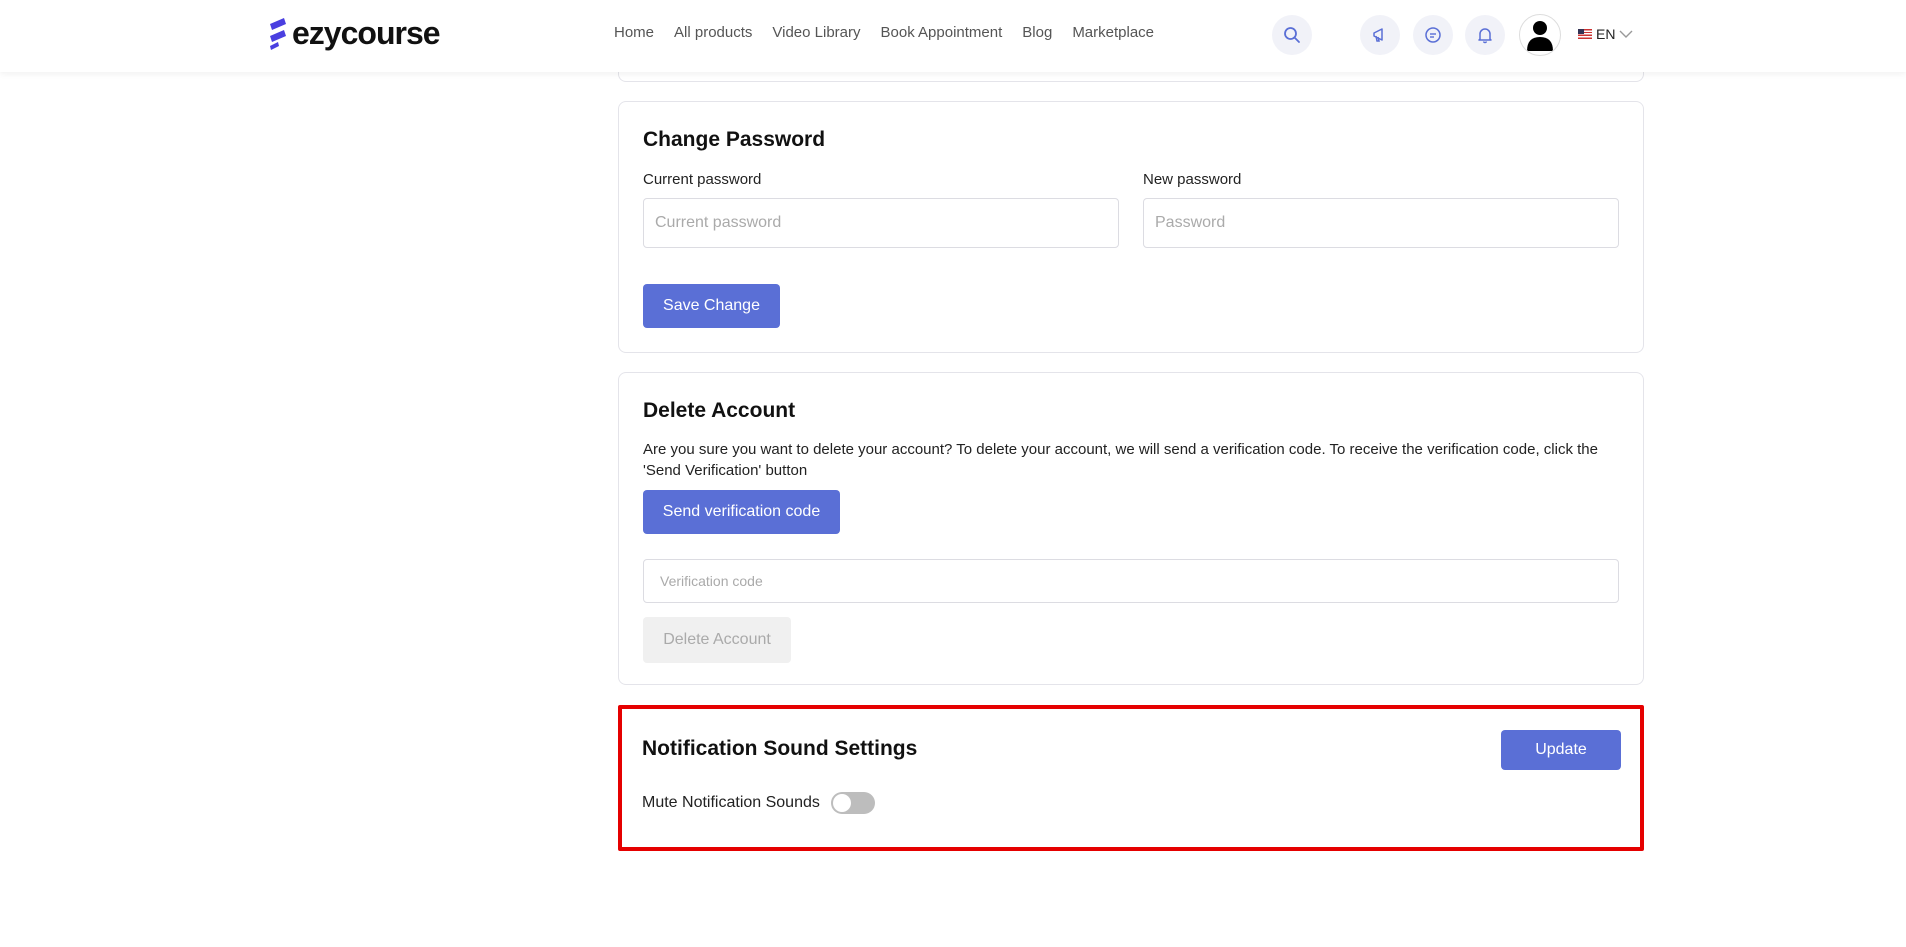 Image resolution: width=1906 pixels, height=947 pixels. What do you see at coordinates (1037, 32) in the screenshot?
I see `nav-blog: Blog` at bounding box center [1037, 32].